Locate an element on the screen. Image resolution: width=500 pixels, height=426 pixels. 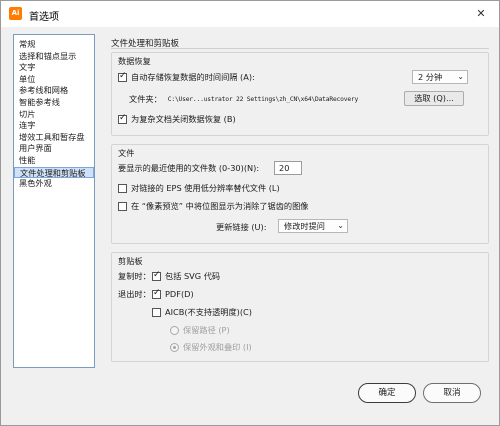
sidebar-item: 用户界面 is located at coordinates (54, 149).